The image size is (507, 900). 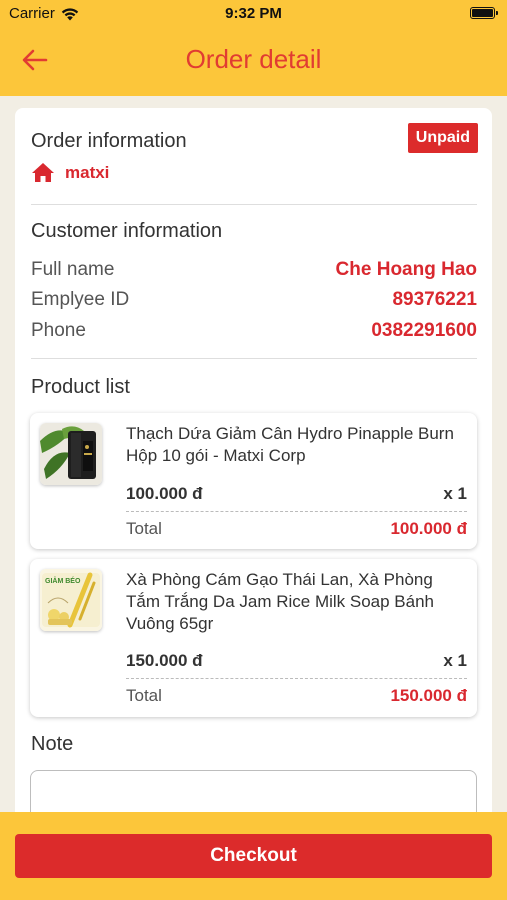 What do you see at coordinates (52, 744) in the screenshot?
I see `note-title: Note` at bounding box center [52, 744].